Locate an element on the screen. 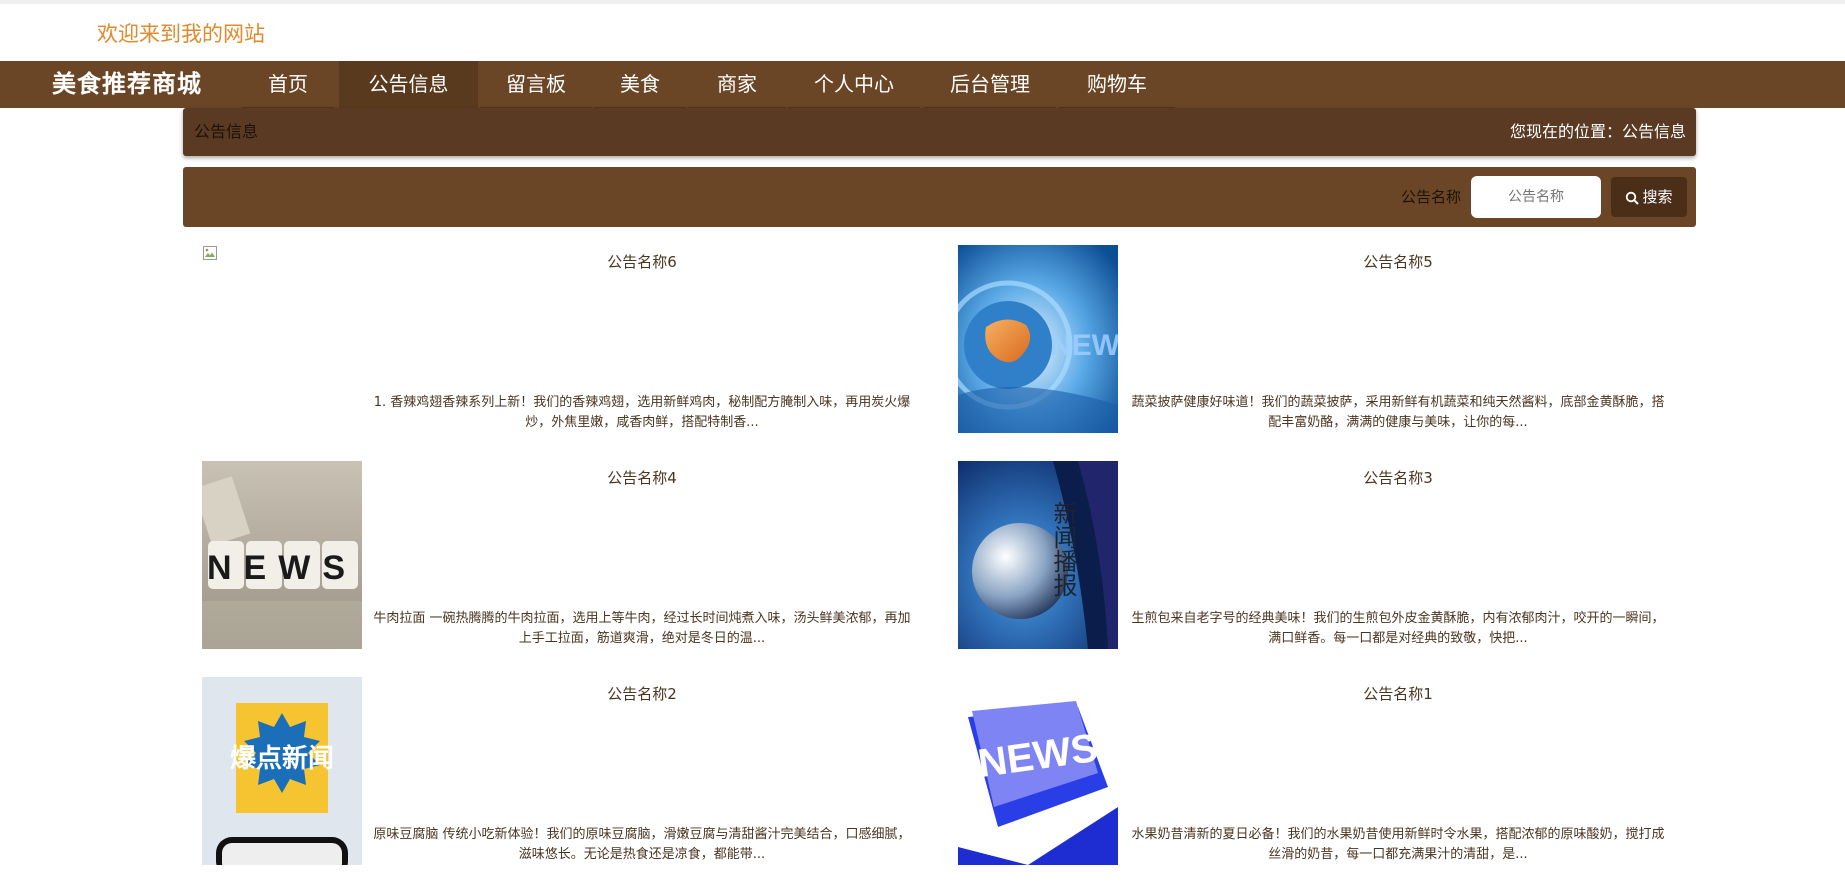  nav-item-food: 美食 is located at coordinates (640, 85).